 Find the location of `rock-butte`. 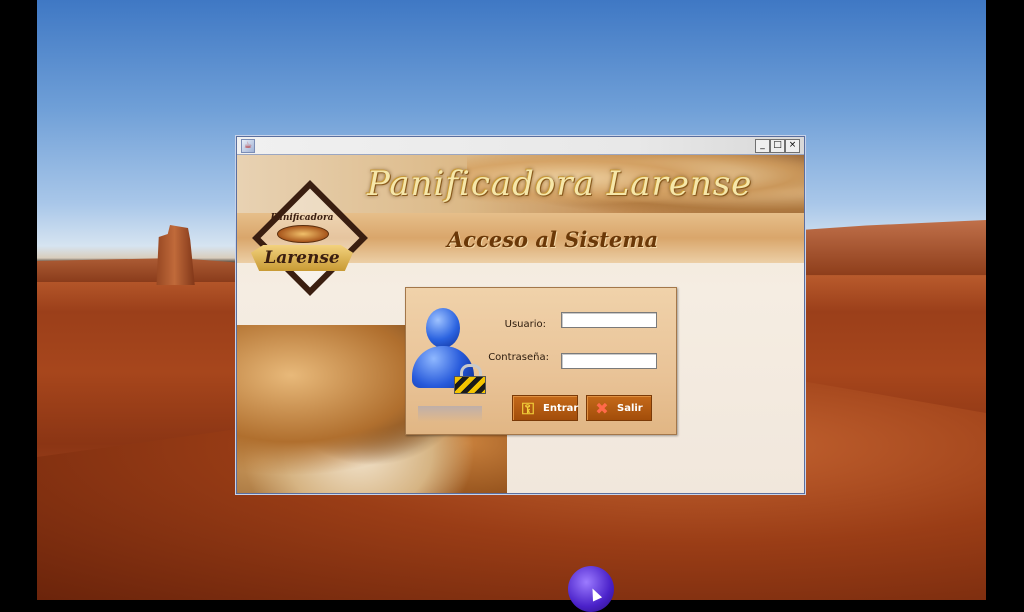

rock-butte is located at coordinates (175, 255).